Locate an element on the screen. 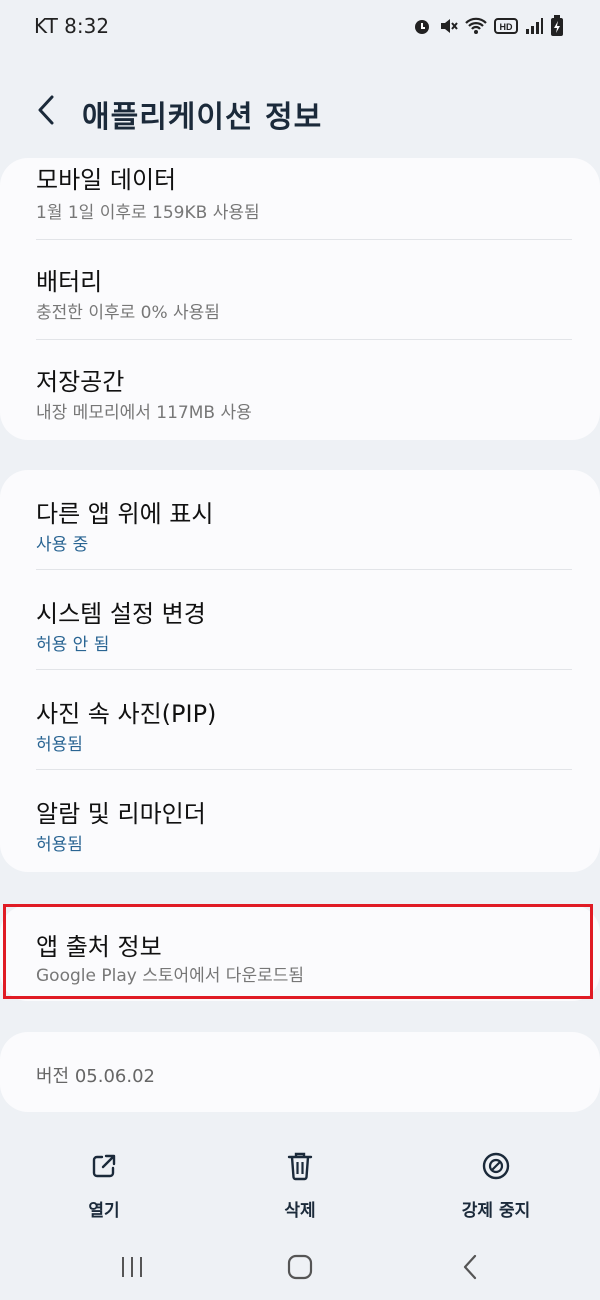 The width and height of the screenshot is (600, 1300). app-bar: 애플리케이션 정보 is located at coordinates (300, 112).